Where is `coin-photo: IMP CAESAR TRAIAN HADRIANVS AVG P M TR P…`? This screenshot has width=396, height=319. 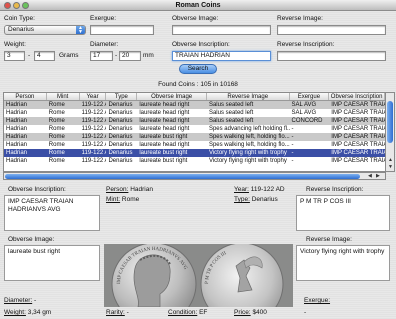
coin-photo: IMP CAESAR TRAIAN HADRIANVS AVG P M TR P… is located at coordinates (198, 275).